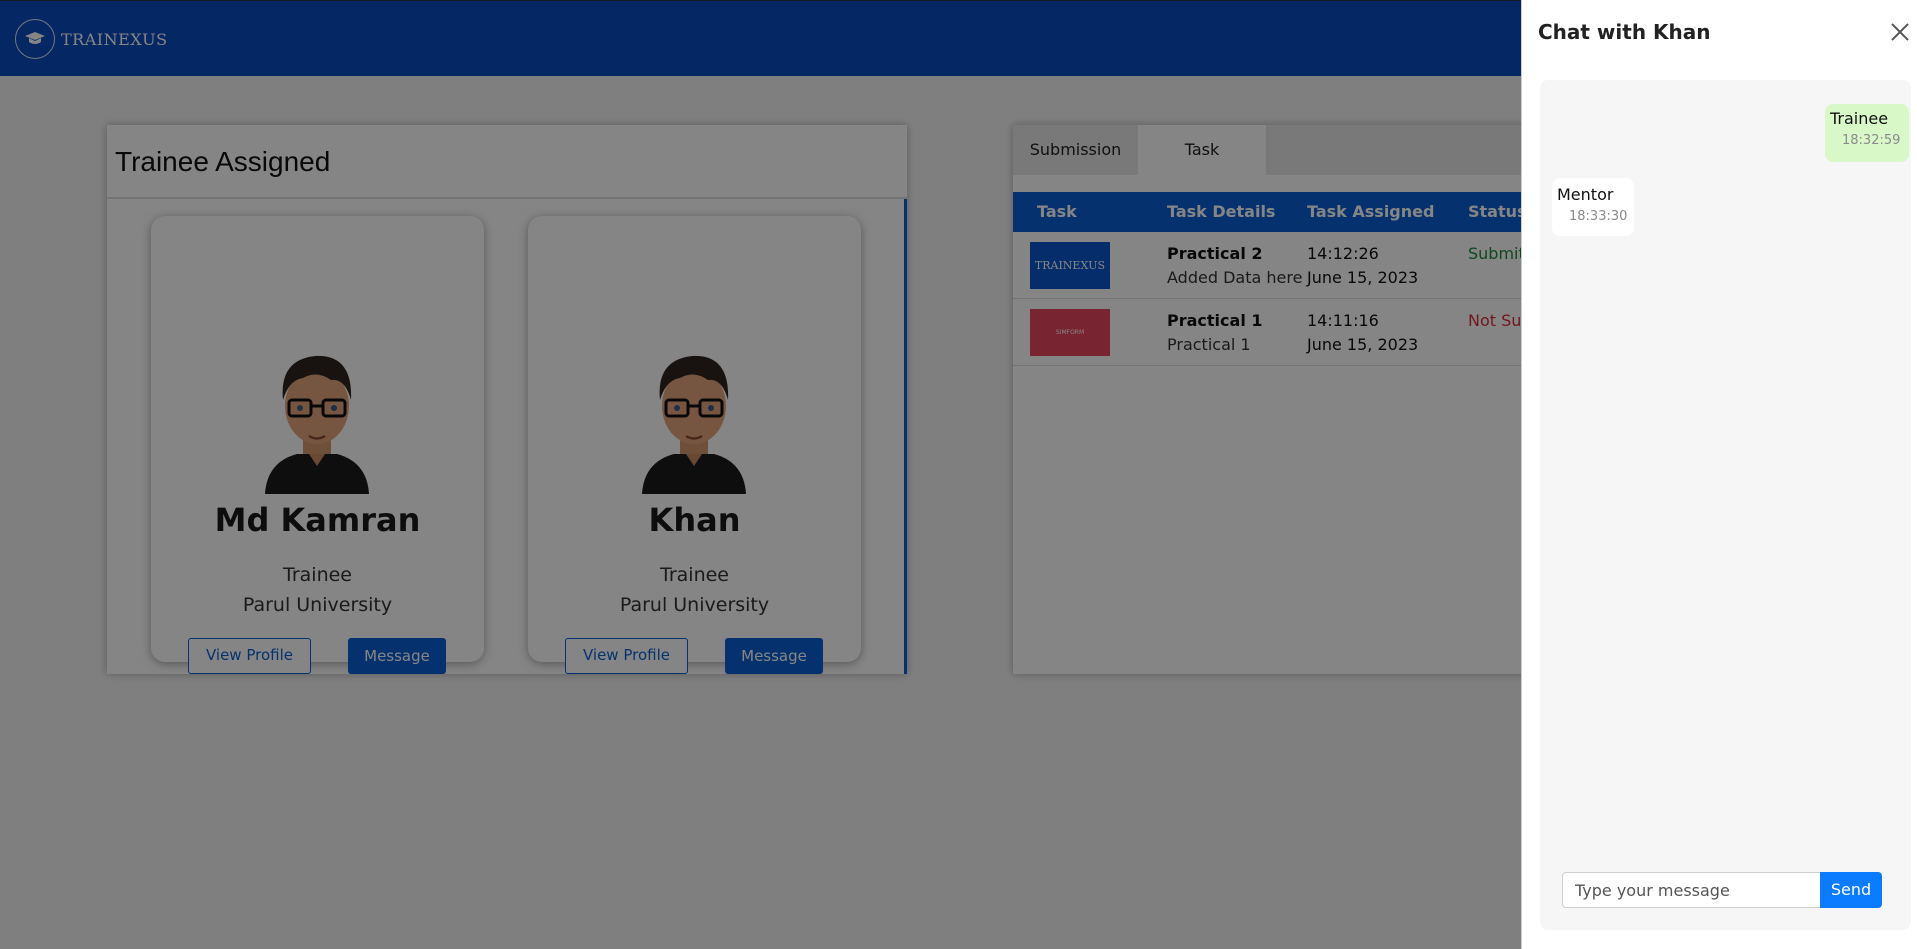  Describe the element at coordinates (1598, 216) in the screenshot. I see `message-time: 18:33:30` at that location.